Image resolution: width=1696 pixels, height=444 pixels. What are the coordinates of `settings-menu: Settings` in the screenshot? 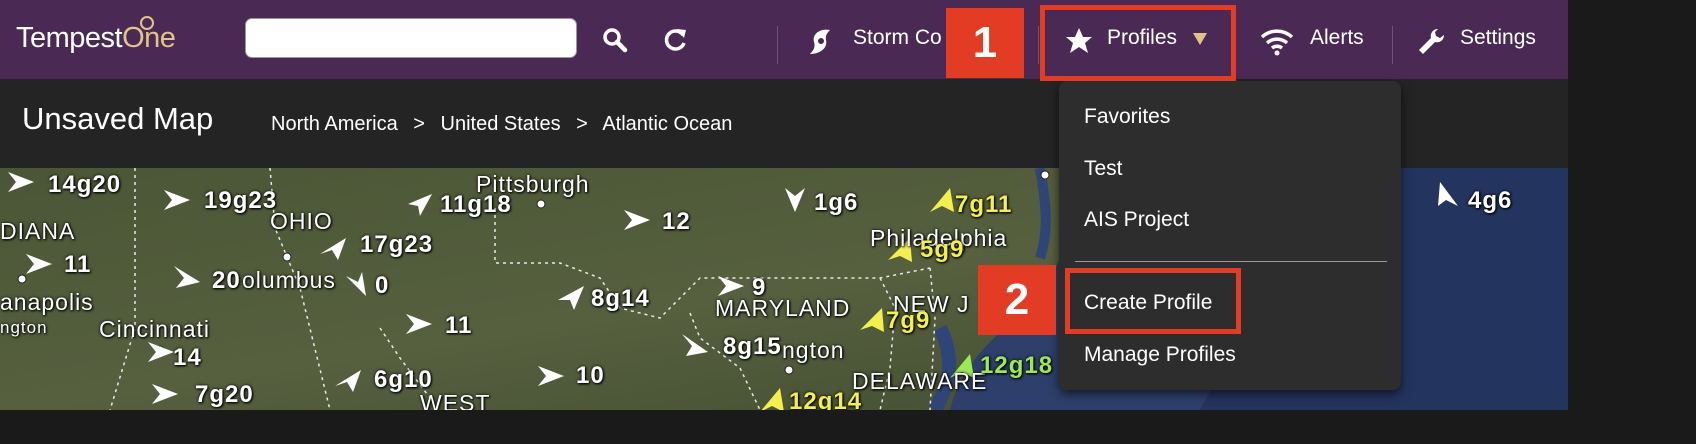 It's located at (1498, 38).